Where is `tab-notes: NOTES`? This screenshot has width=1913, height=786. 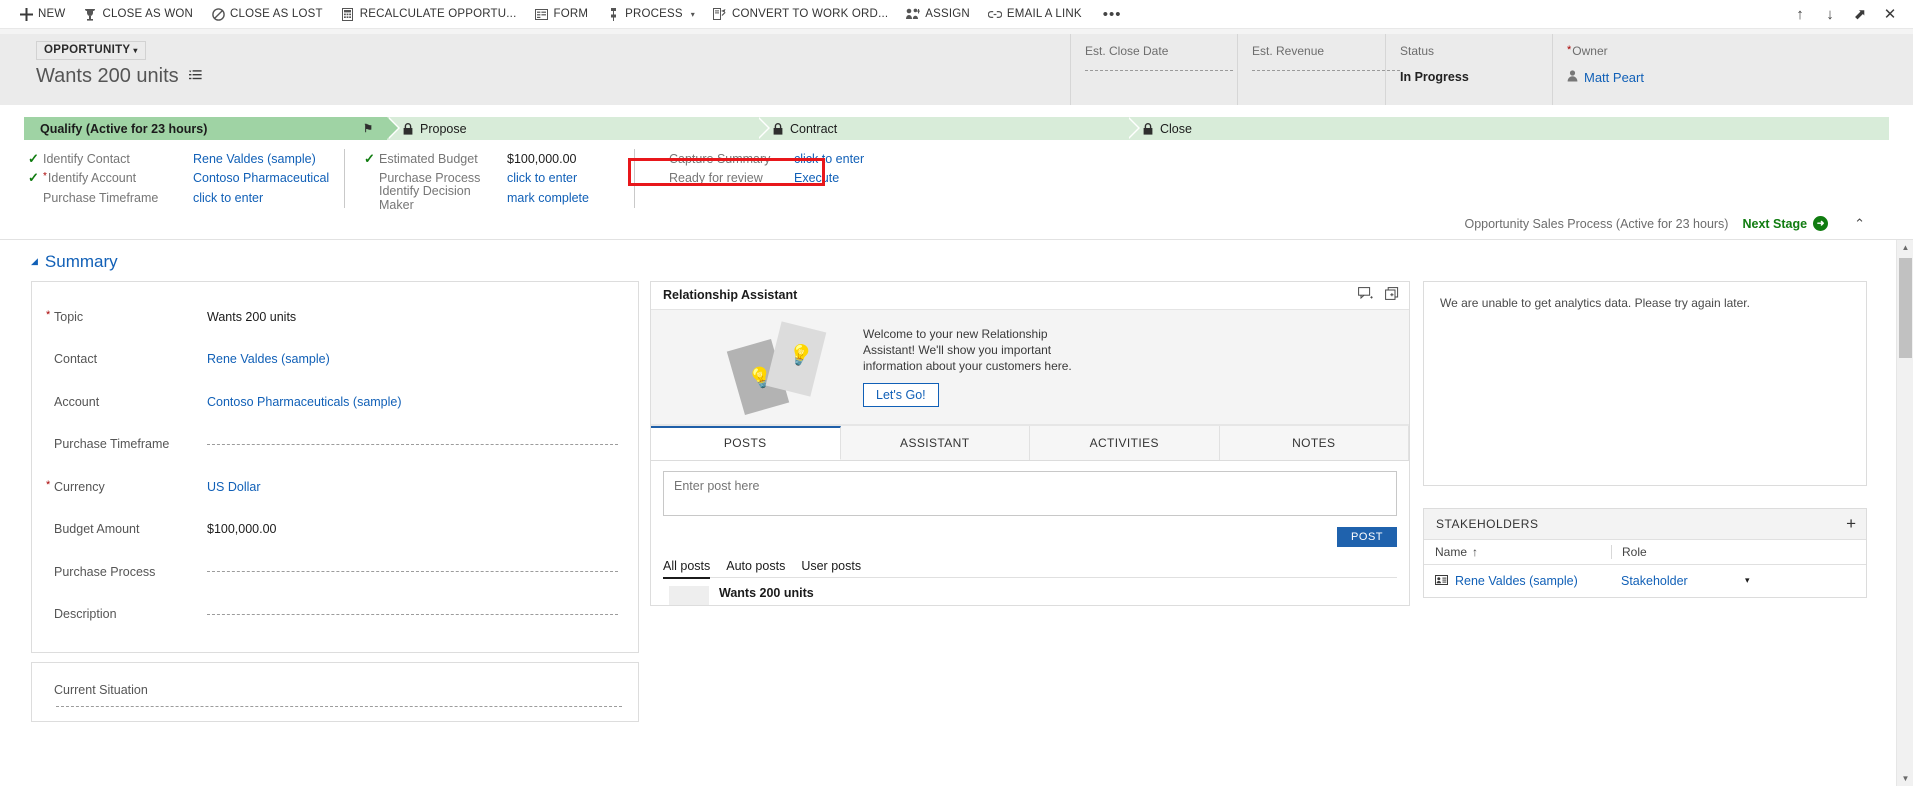 tab-notes: NOTES is located at coordinates (1314, 442).